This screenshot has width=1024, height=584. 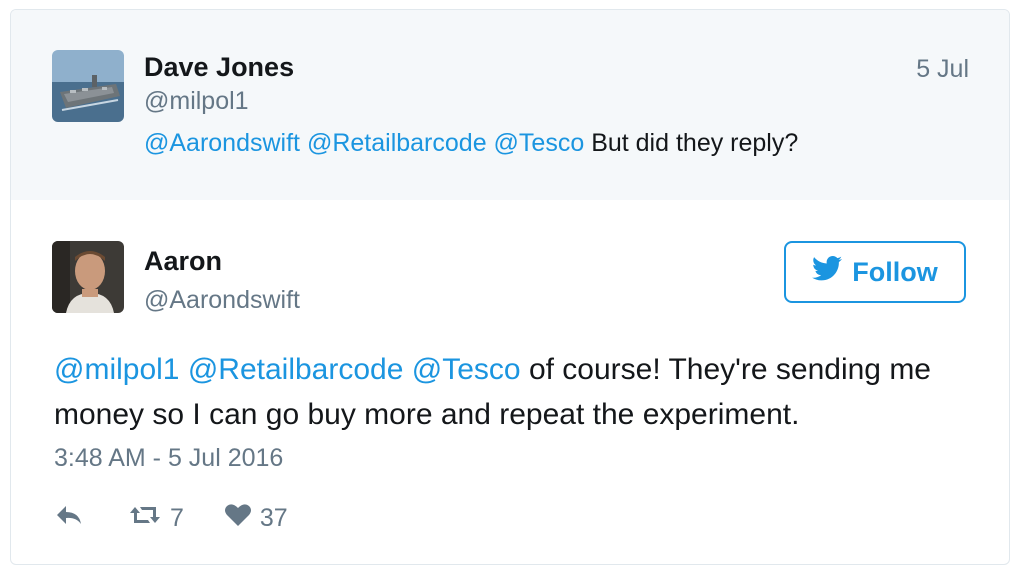 What do you see at coordinates (117, 369) in the screenshot?
I see `mention-link: @milpol1` at bounding box center [117, 369].